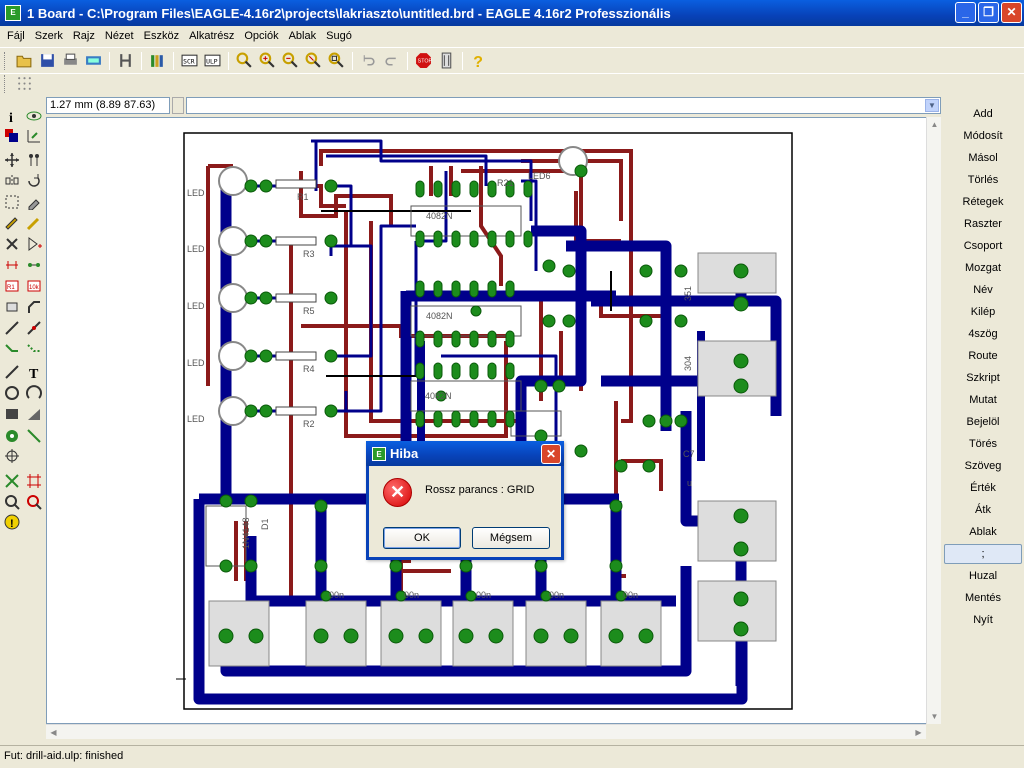 The height and width of the screenshot is (768, 1024). I want to click on menu-help: Sugó, so click(339, 36).